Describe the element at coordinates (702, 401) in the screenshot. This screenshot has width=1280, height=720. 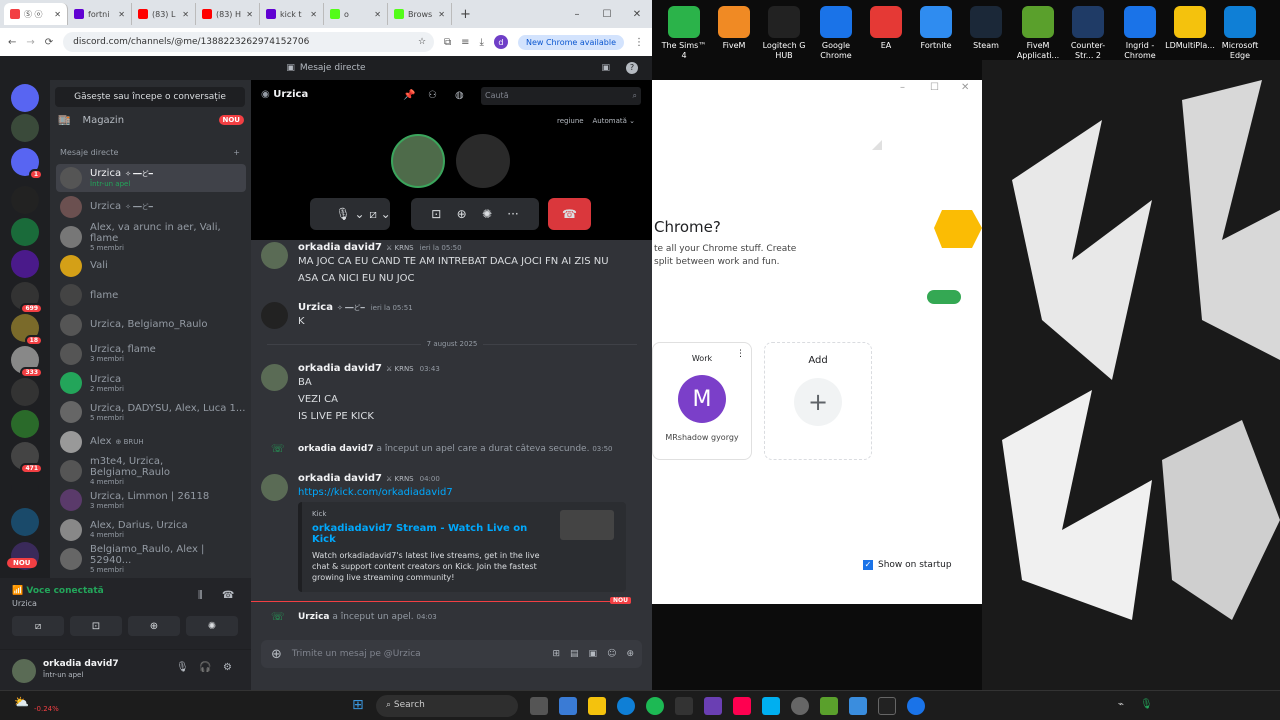
I see `profile-card: Work ⋮ M MRshadow gyorgy` at that location.